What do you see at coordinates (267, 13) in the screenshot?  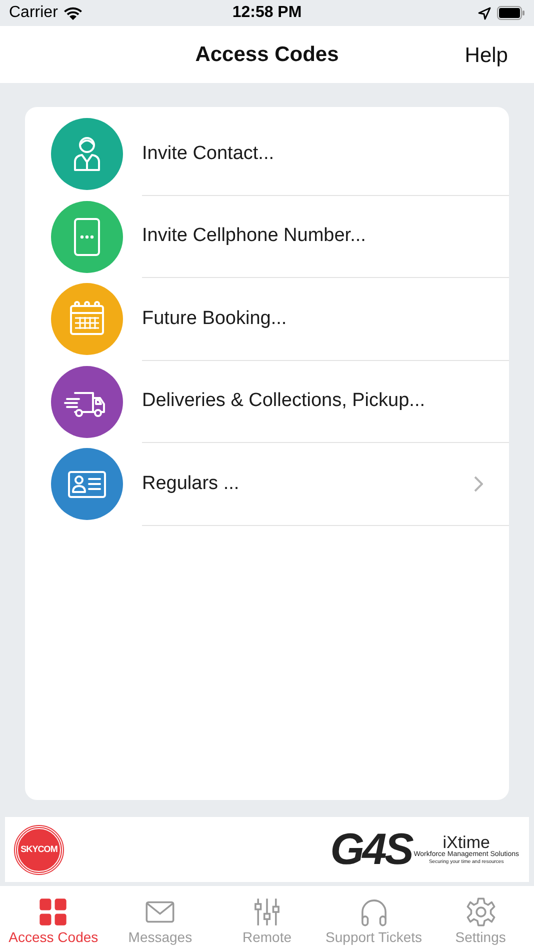 I see `clock-text: 12:58 PM` at bounding box center [267, 13].